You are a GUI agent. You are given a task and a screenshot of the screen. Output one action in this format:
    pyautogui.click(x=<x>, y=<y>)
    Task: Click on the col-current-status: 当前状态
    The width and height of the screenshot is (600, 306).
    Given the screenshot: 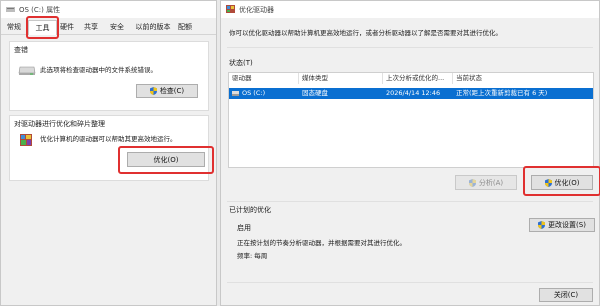 What is the action you would take?
    pyautogui.click(x=523, y=78)
    